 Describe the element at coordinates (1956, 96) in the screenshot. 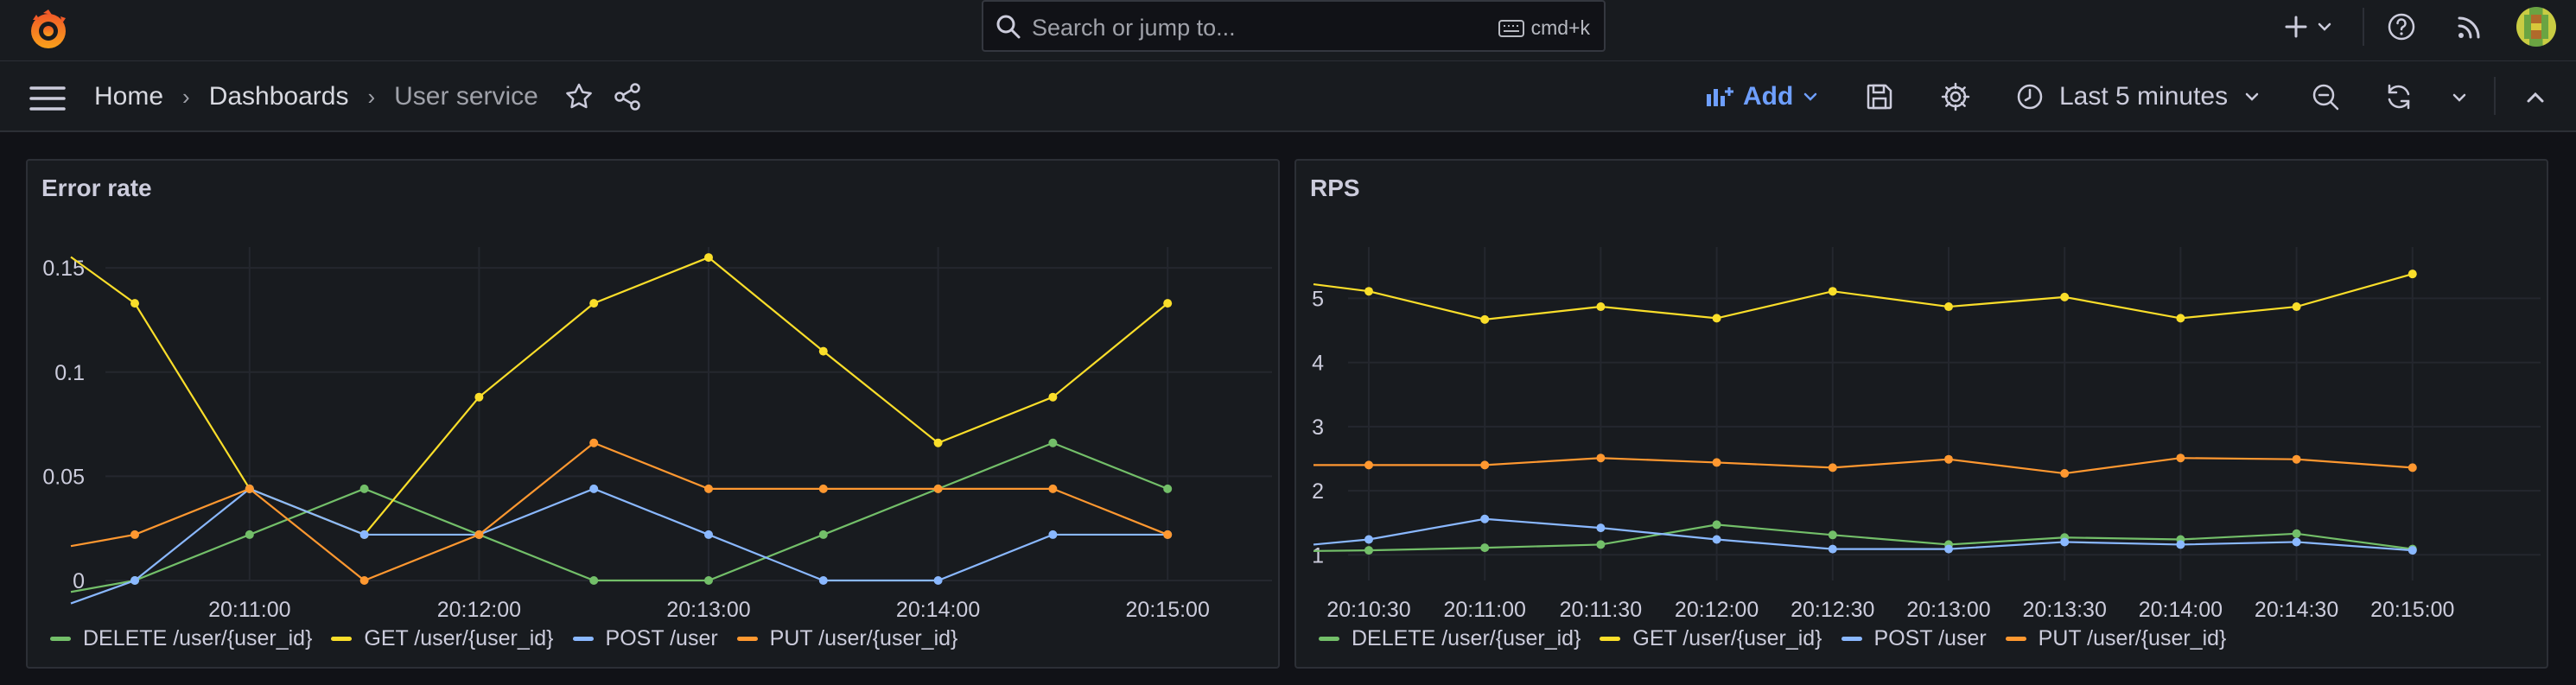

I see `gear-icon` at that location.